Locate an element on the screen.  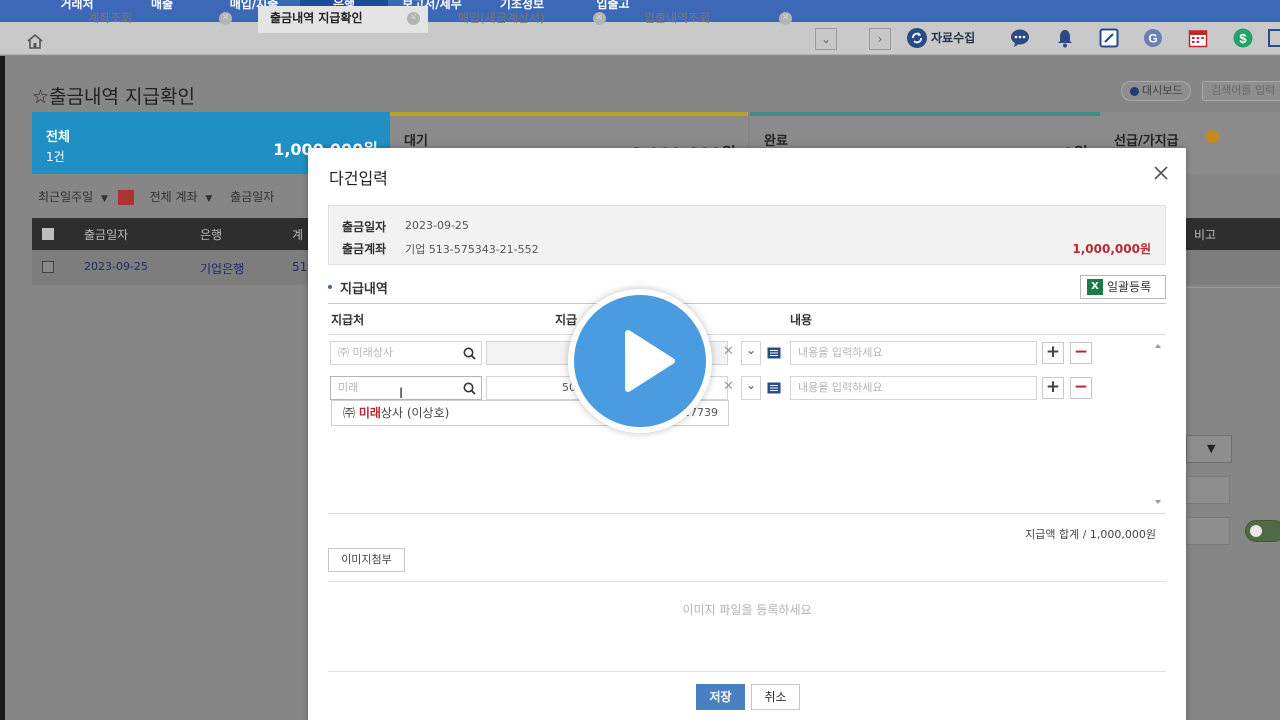
section-title: 지급내역 is located at coordinates (358, 287).